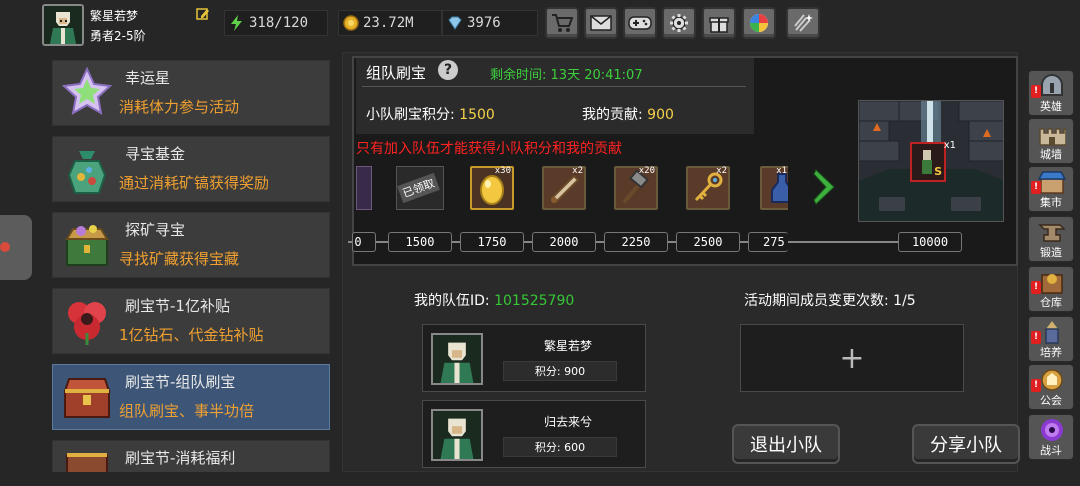 This screenshot has height=486, width=1080. What do you see at coordinates (420, 242) in the screenshot?
I see `milestone: 1500` at bounding box center [420, 242].